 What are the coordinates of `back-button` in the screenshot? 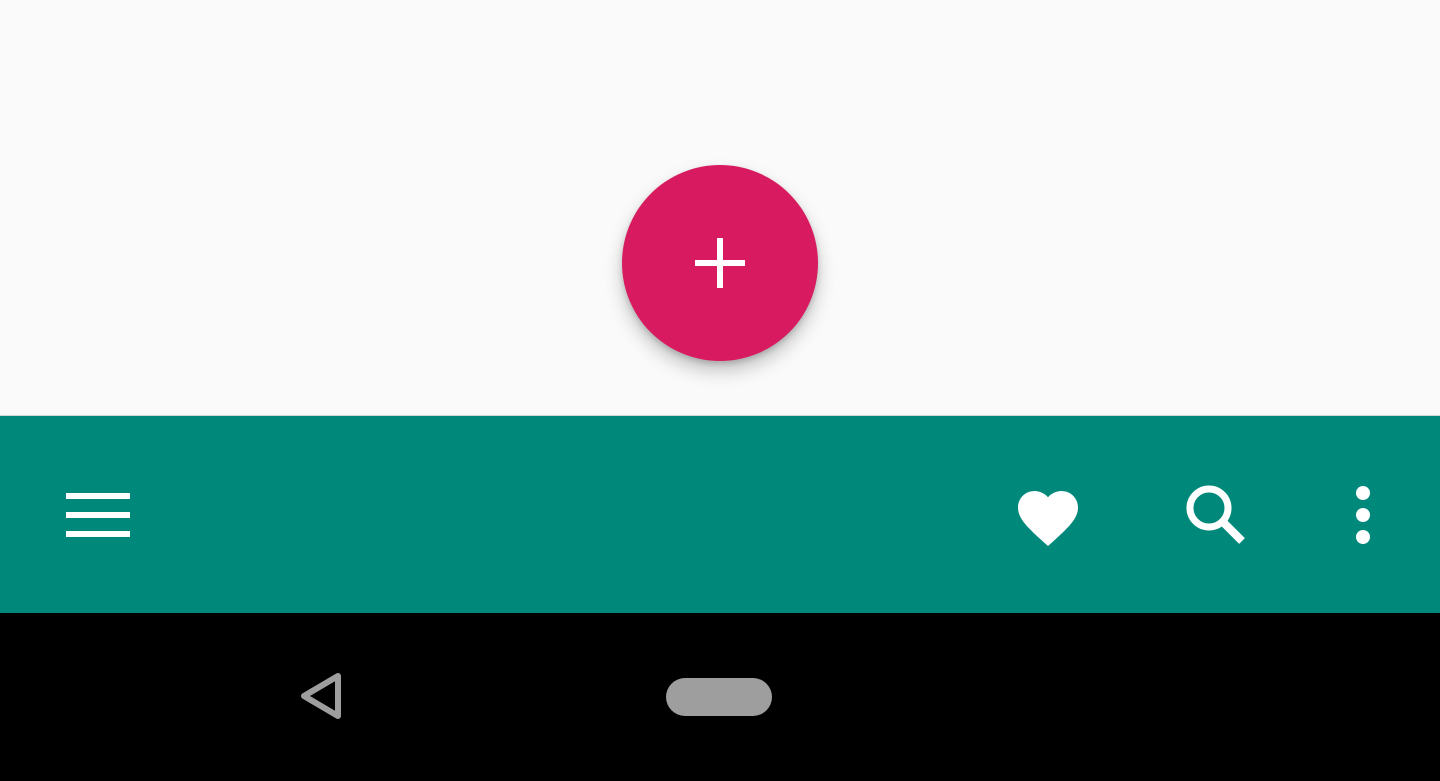 It's located at (320, 698).